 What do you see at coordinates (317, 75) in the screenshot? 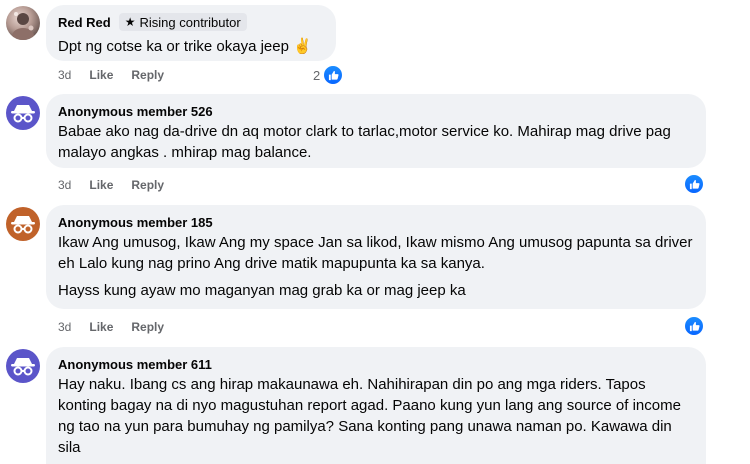
I see `reaction-count: 2` at bounding box center [317, 75].